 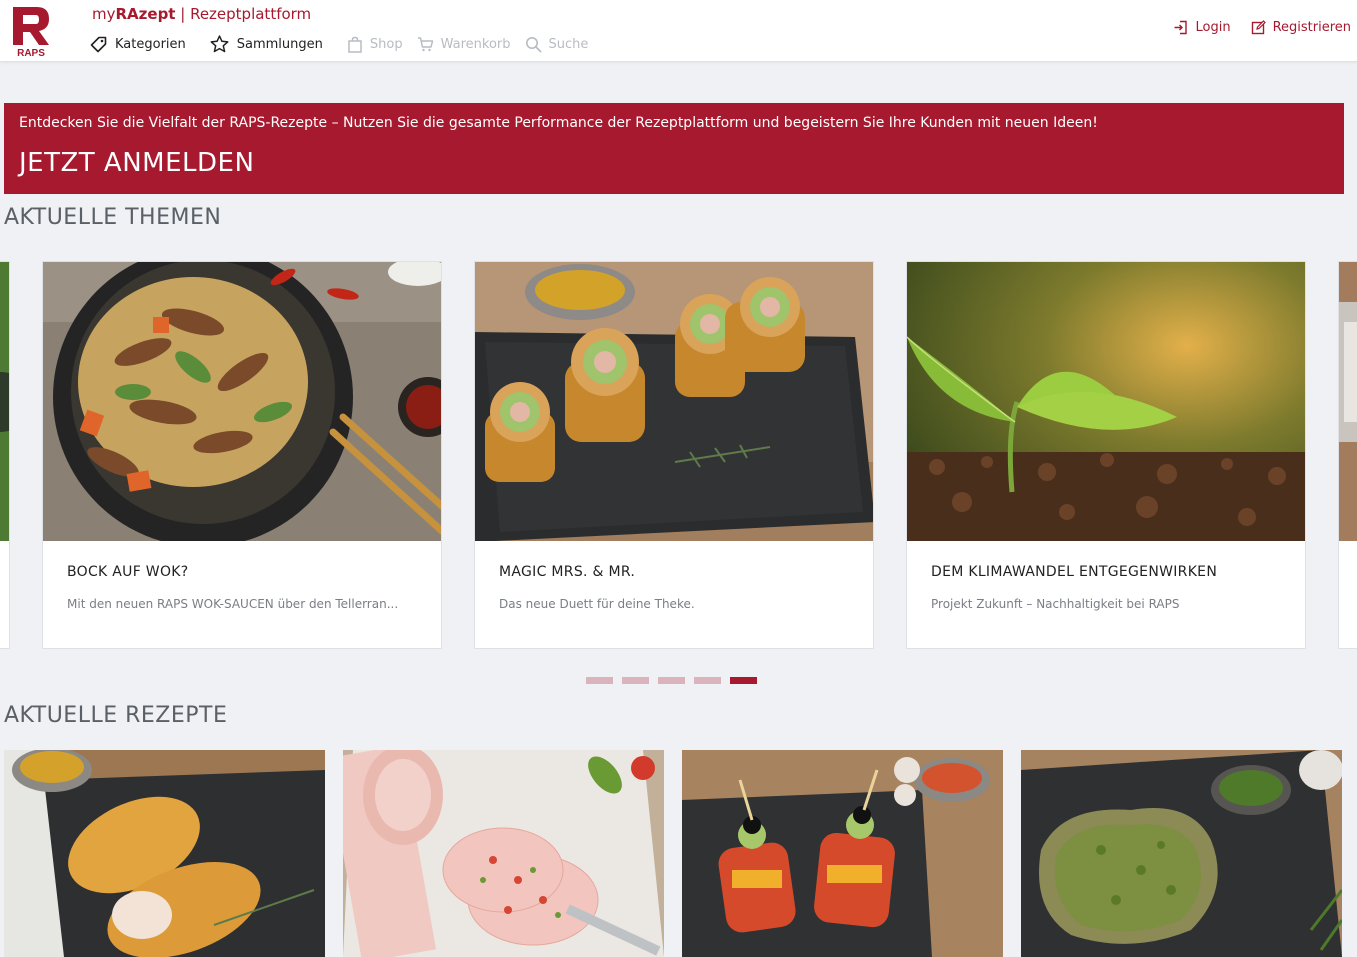 I want to click on star-icon, so click(x=219, y=44).